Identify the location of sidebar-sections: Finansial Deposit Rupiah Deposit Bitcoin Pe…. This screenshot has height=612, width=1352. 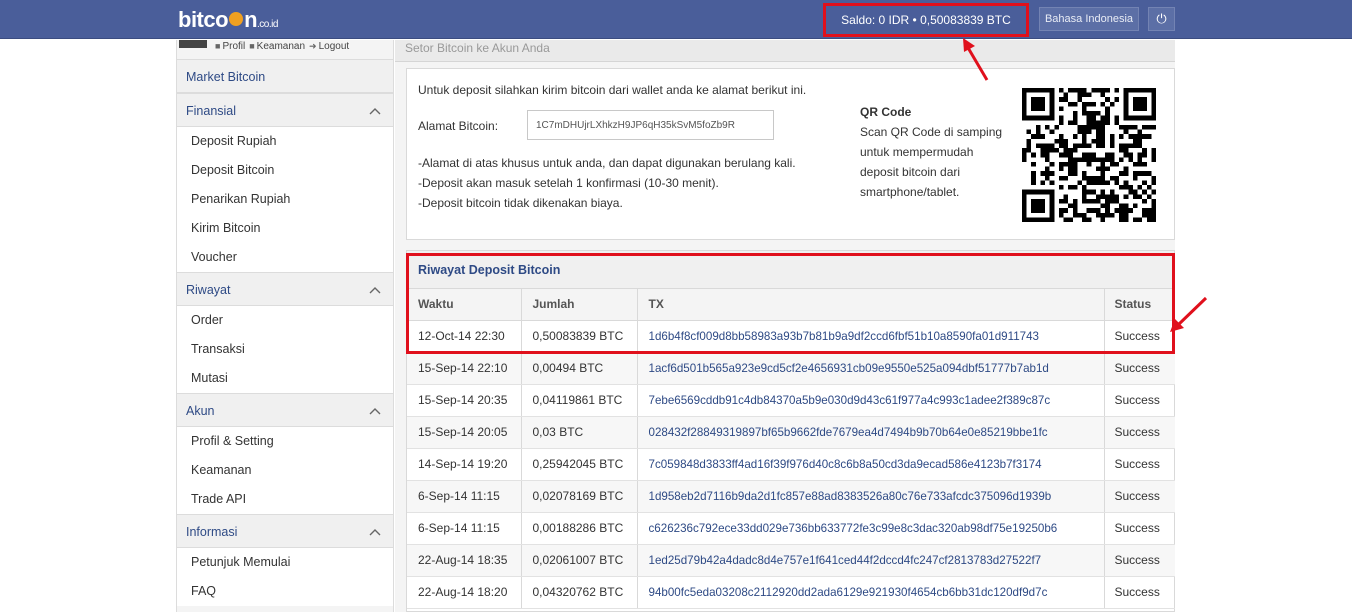
(285, 349).